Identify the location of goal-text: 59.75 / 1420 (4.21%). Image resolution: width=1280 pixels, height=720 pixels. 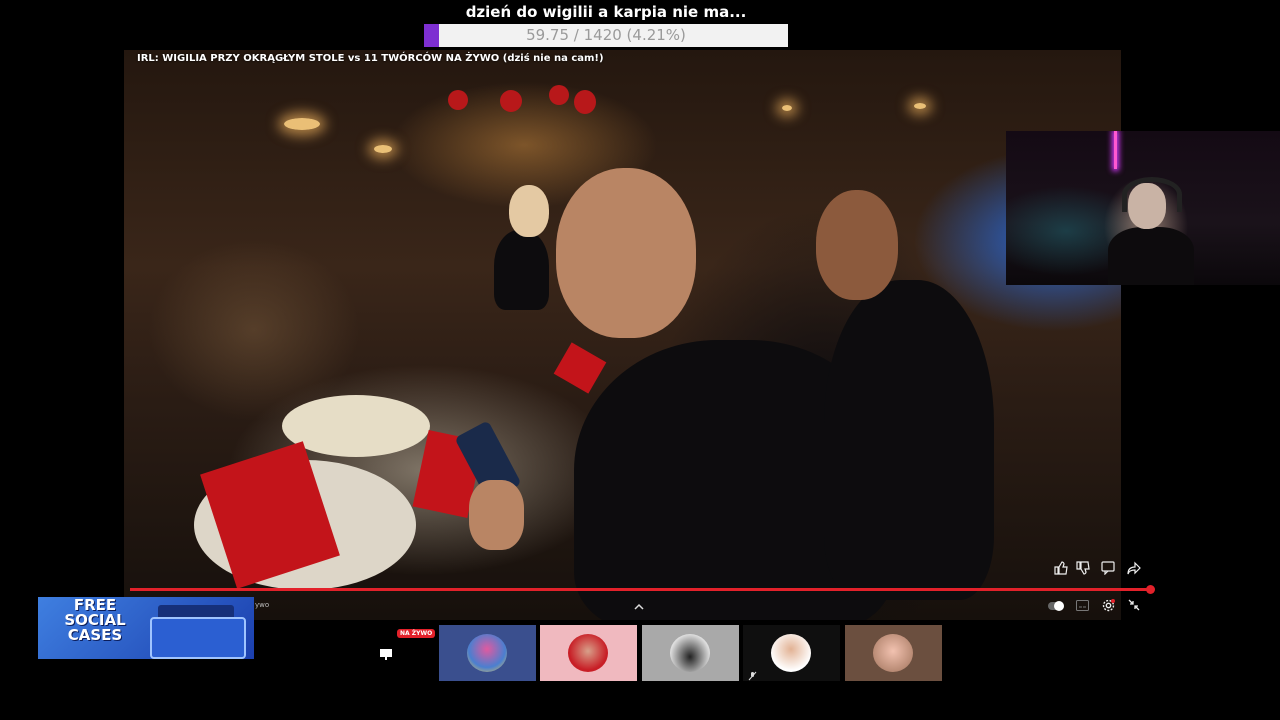
(606, 35).